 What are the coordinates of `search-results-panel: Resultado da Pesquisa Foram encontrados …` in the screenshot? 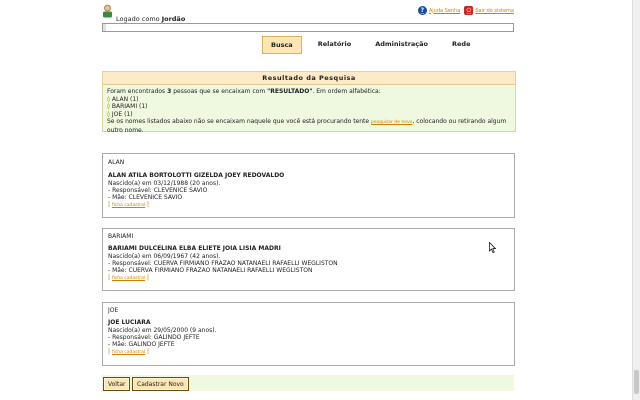 It's located at (309, 102).